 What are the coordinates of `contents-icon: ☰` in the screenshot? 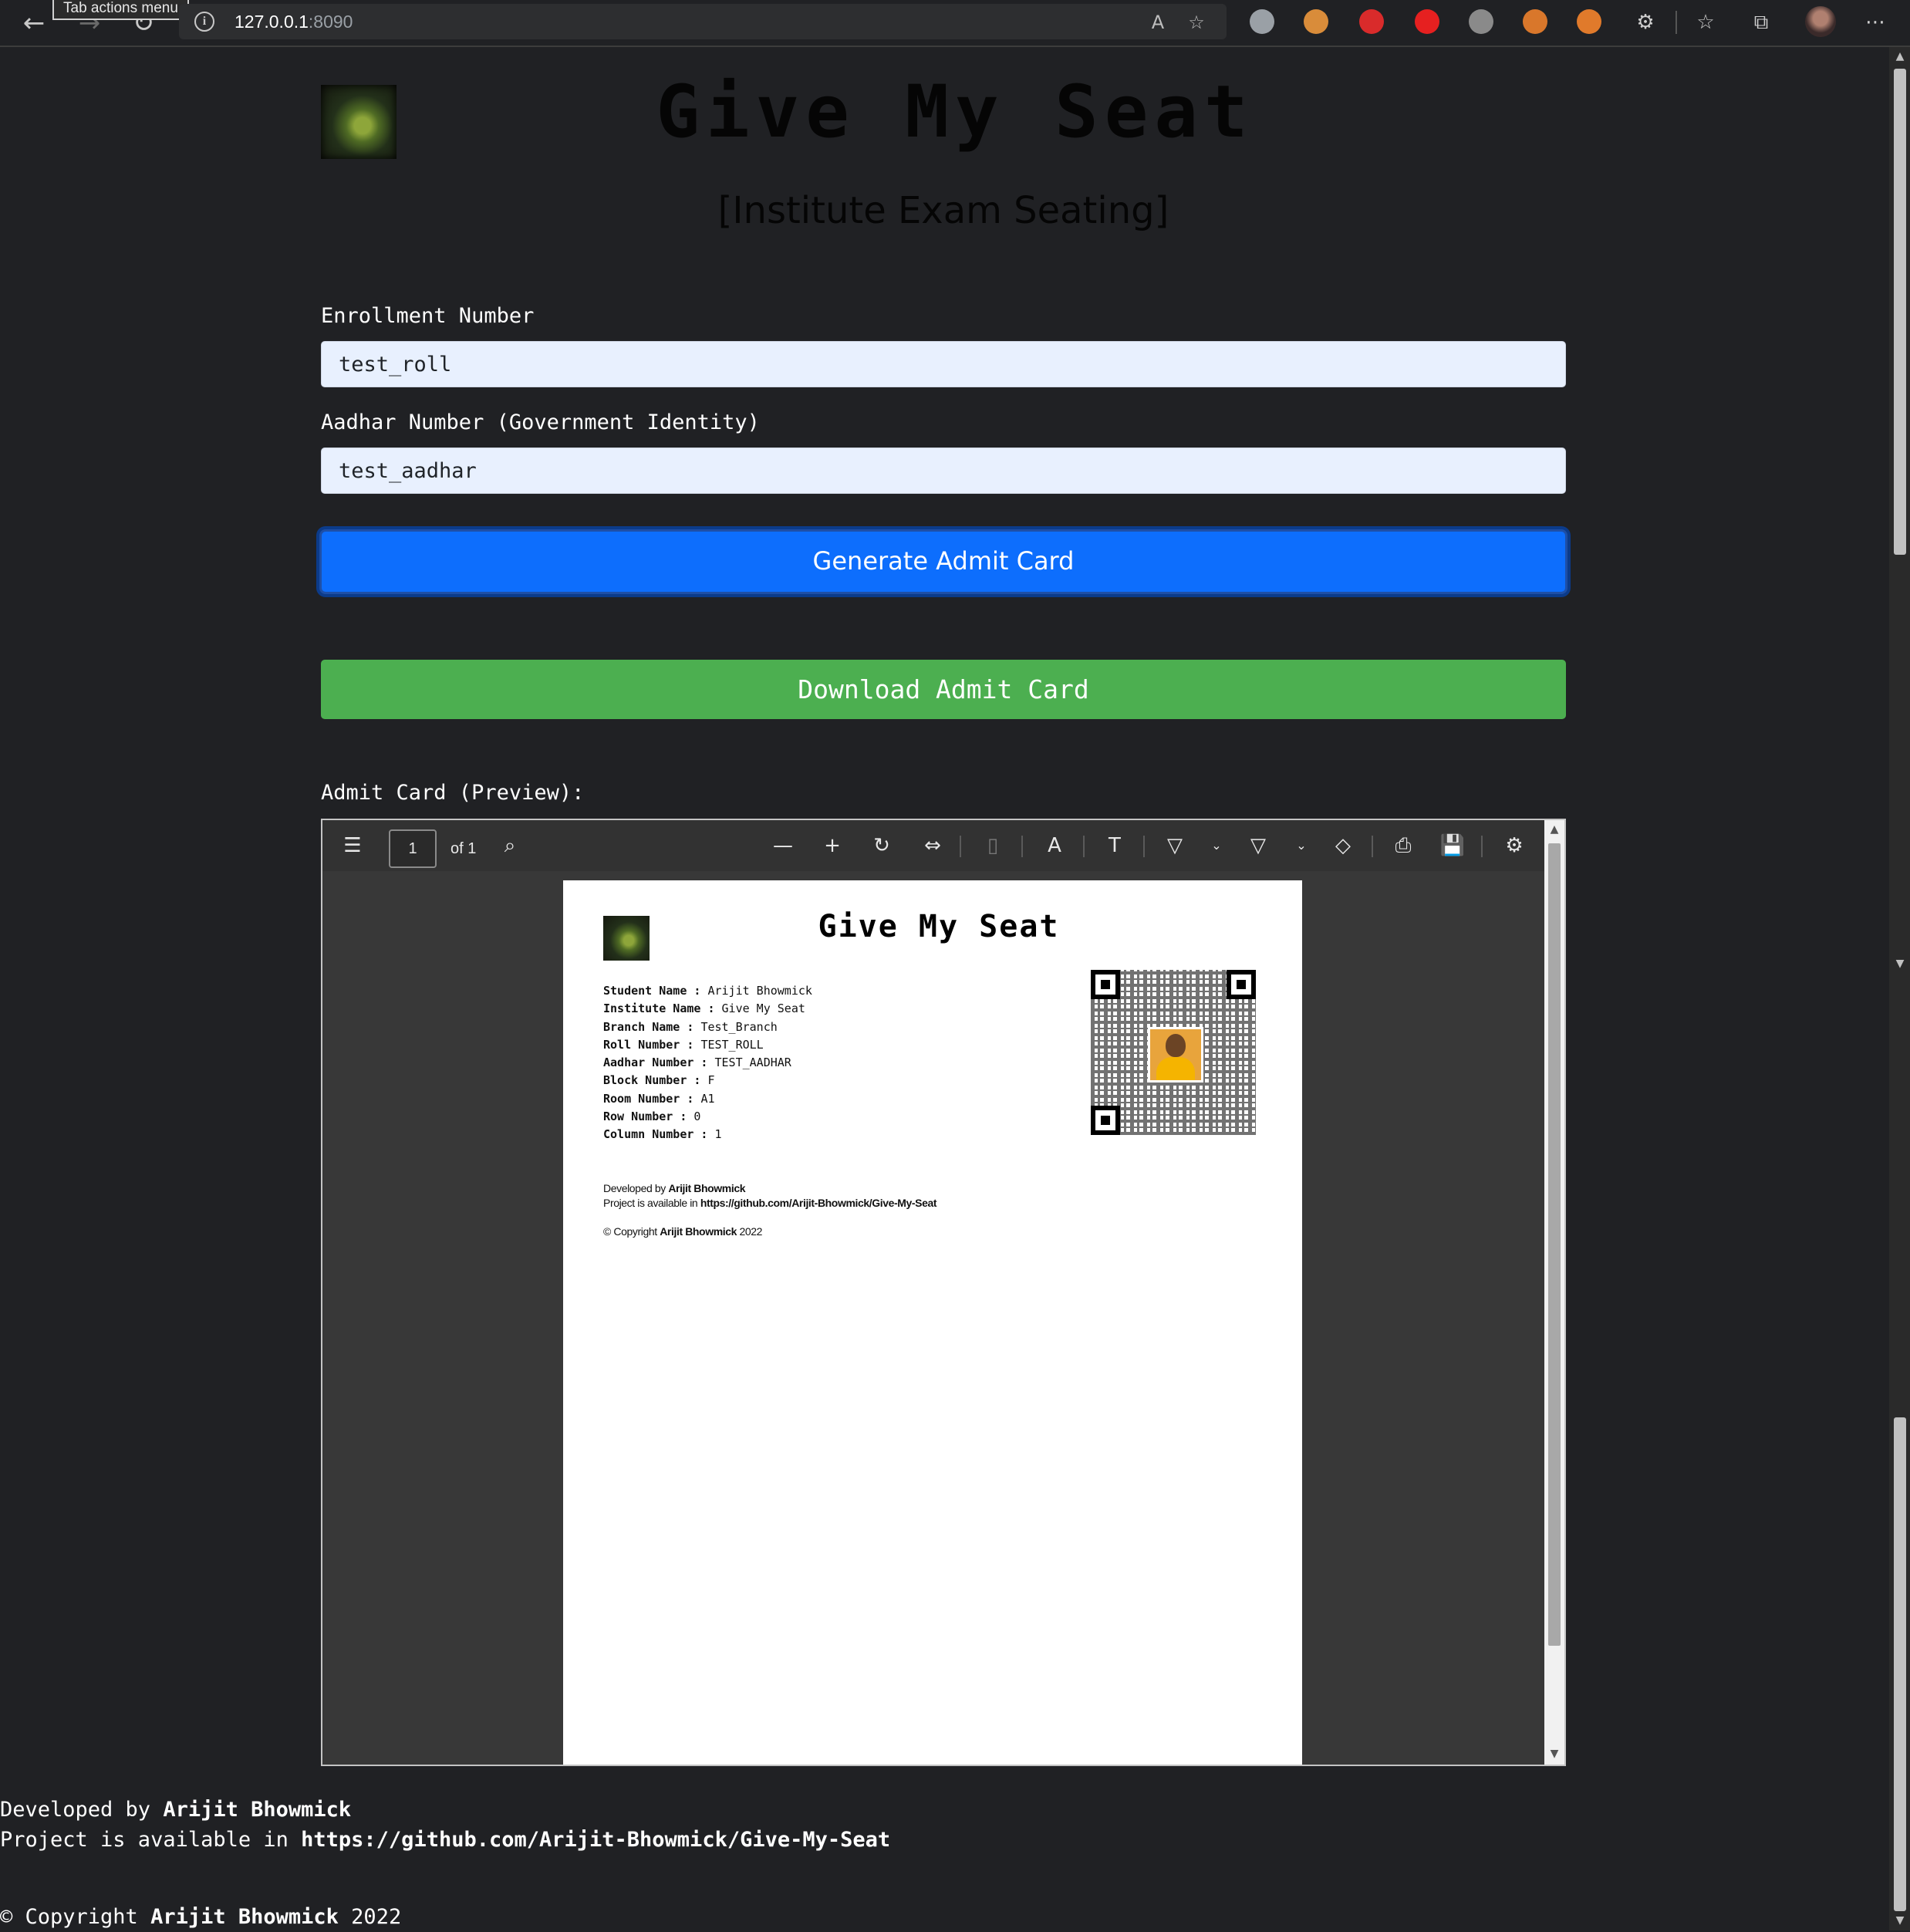 It's located at (352, 845).